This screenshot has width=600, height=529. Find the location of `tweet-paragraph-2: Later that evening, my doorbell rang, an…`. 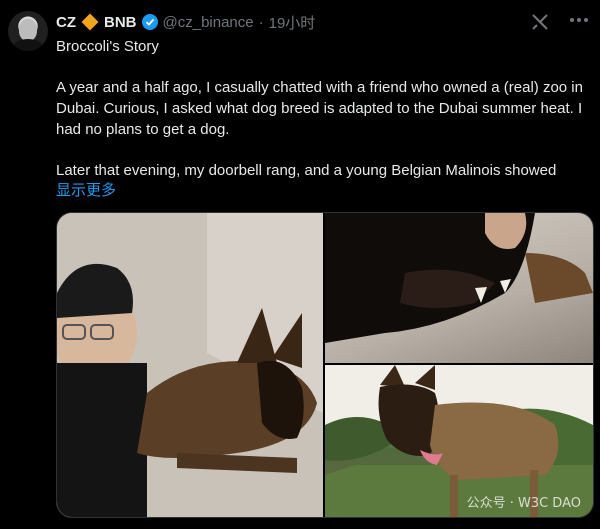

tweet-paragraph-2: Later that evening, my doorbell rang, an… is located at coordinates (306, 170).